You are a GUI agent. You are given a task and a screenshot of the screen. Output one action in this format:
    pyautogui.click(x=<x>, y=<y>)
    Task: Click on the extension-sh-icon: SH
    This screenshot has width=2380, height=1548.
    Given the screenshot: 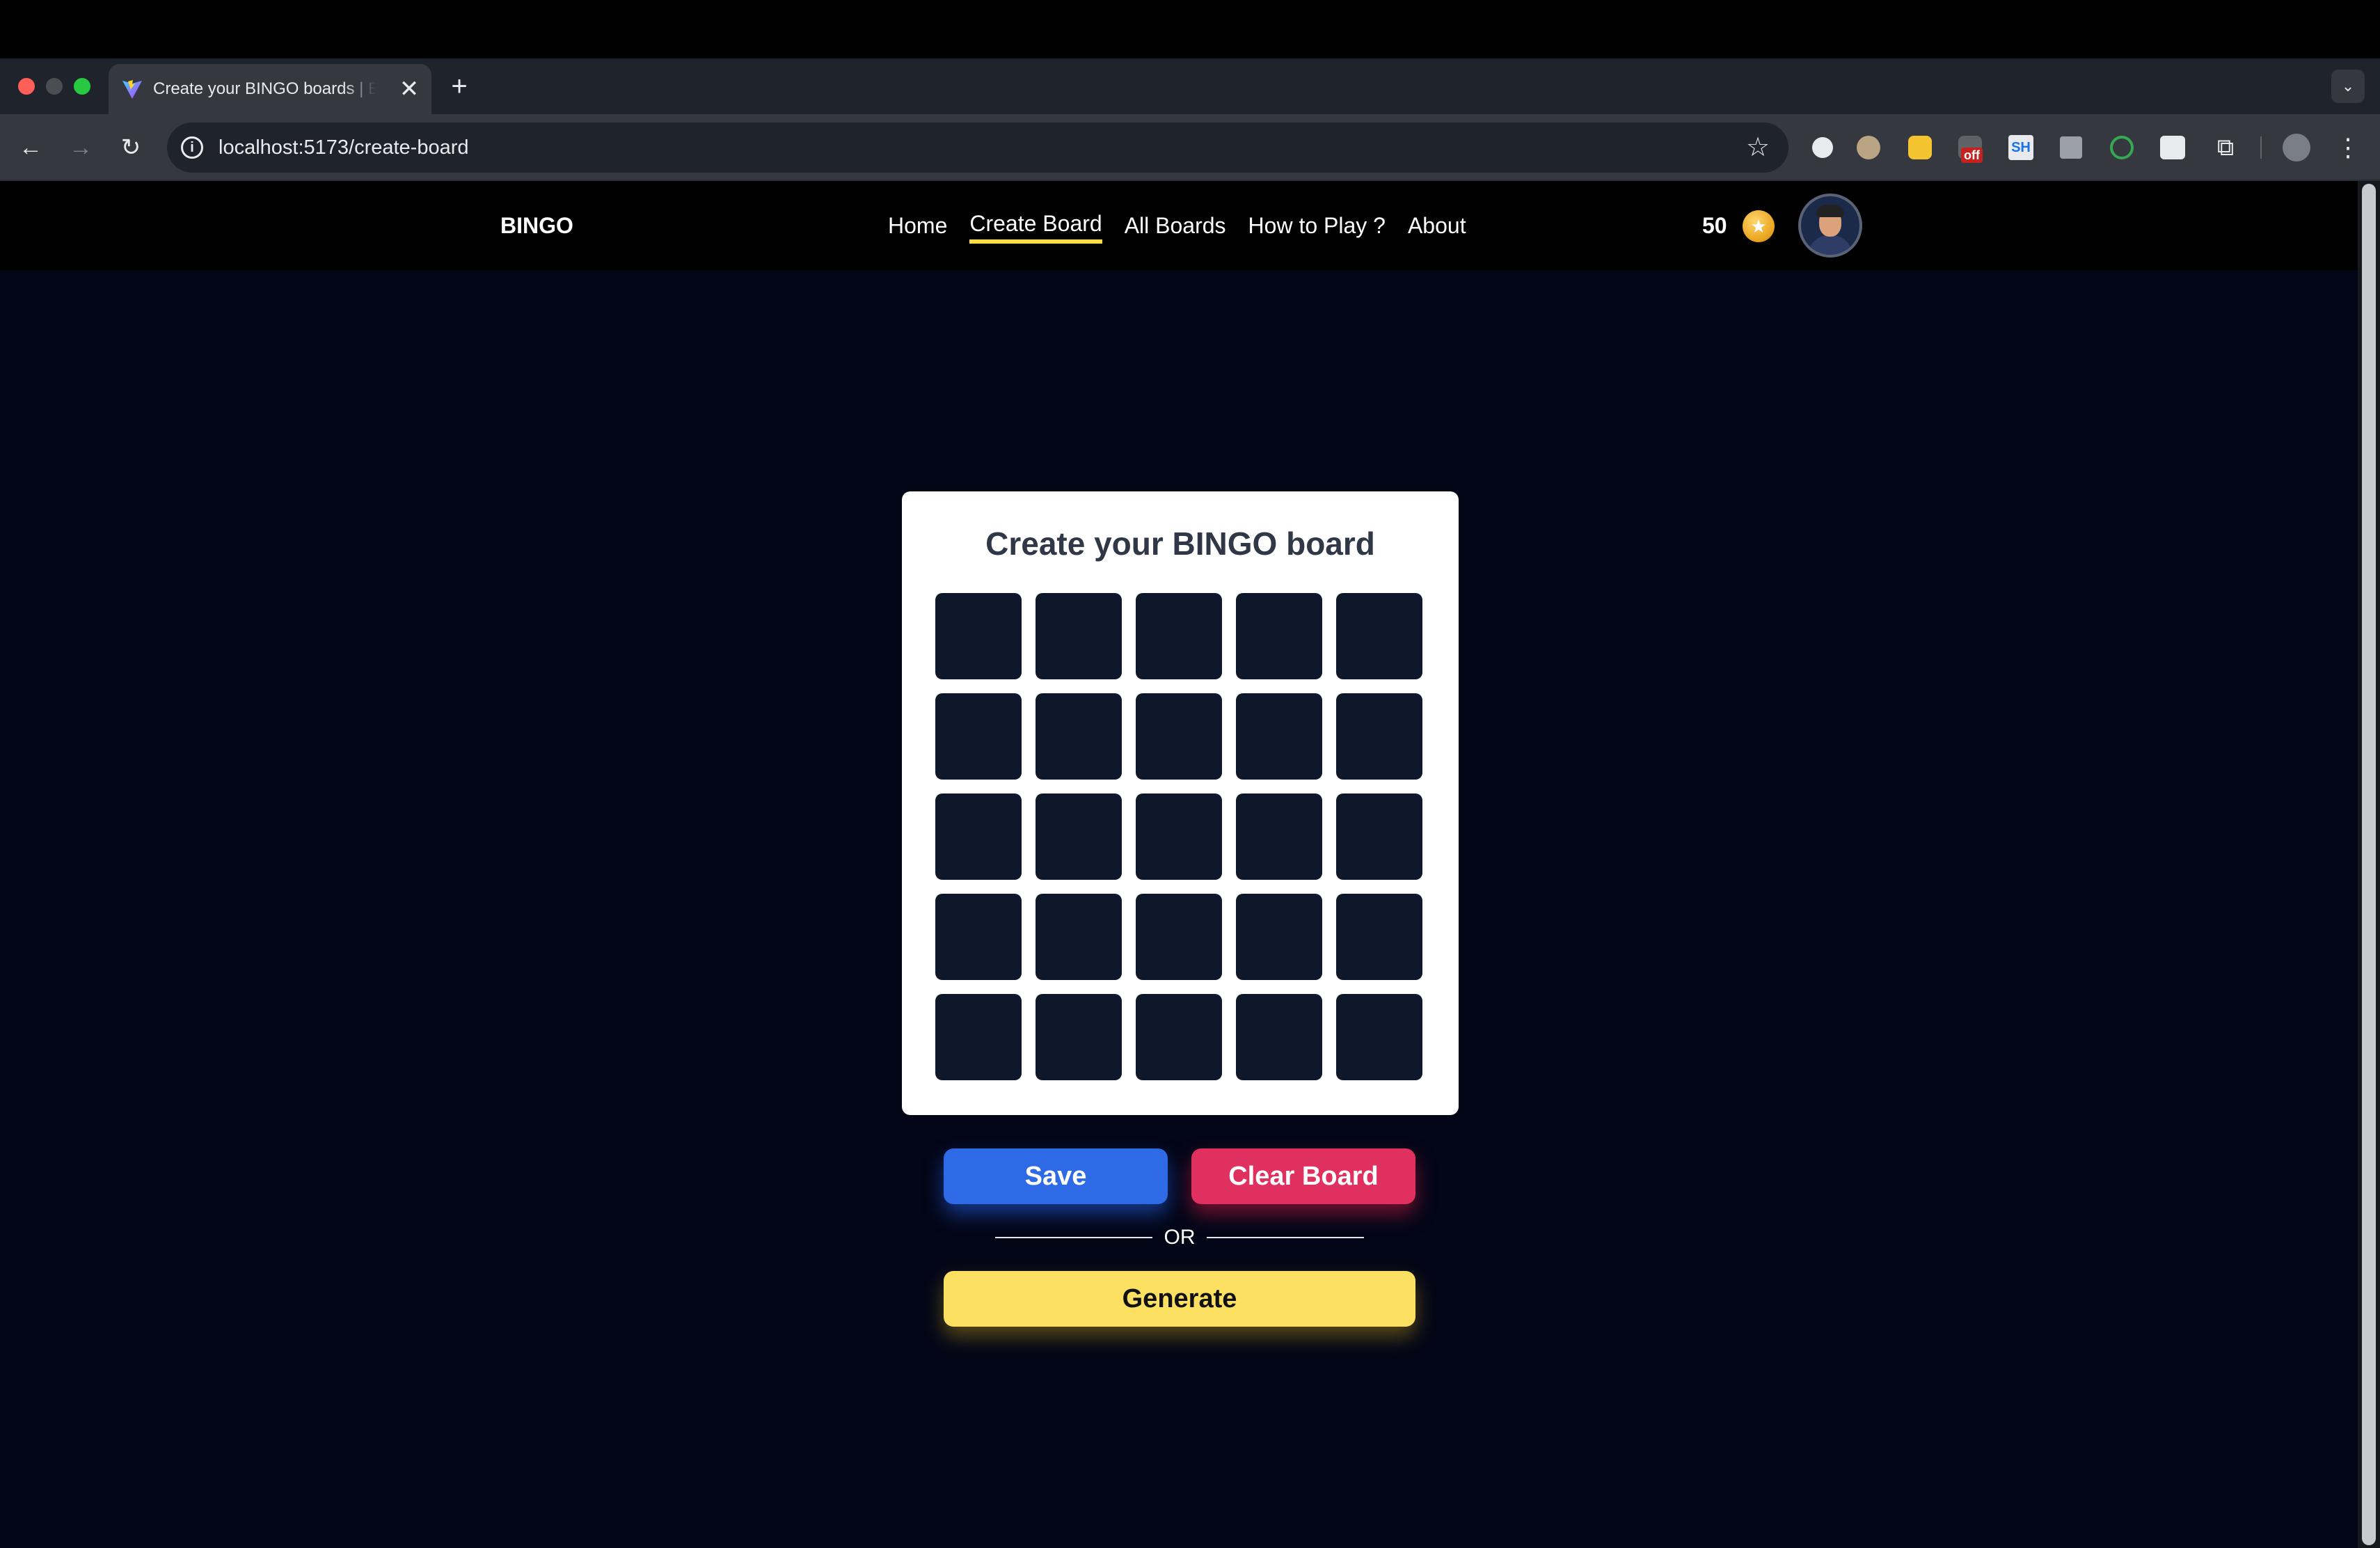 What is the action you would take?
    pyautogui.click(x=2020, y=147)
    